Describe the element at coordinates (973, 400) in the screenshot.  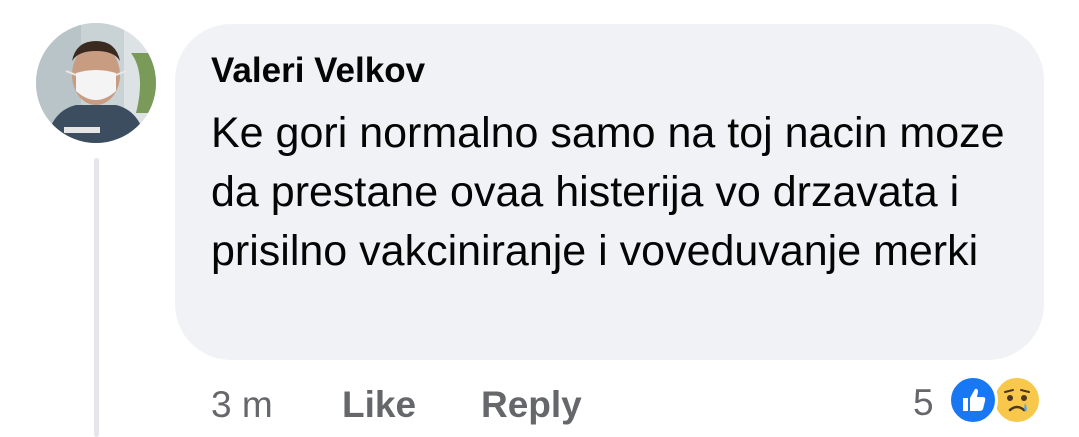
I see `like-icon` at that location.